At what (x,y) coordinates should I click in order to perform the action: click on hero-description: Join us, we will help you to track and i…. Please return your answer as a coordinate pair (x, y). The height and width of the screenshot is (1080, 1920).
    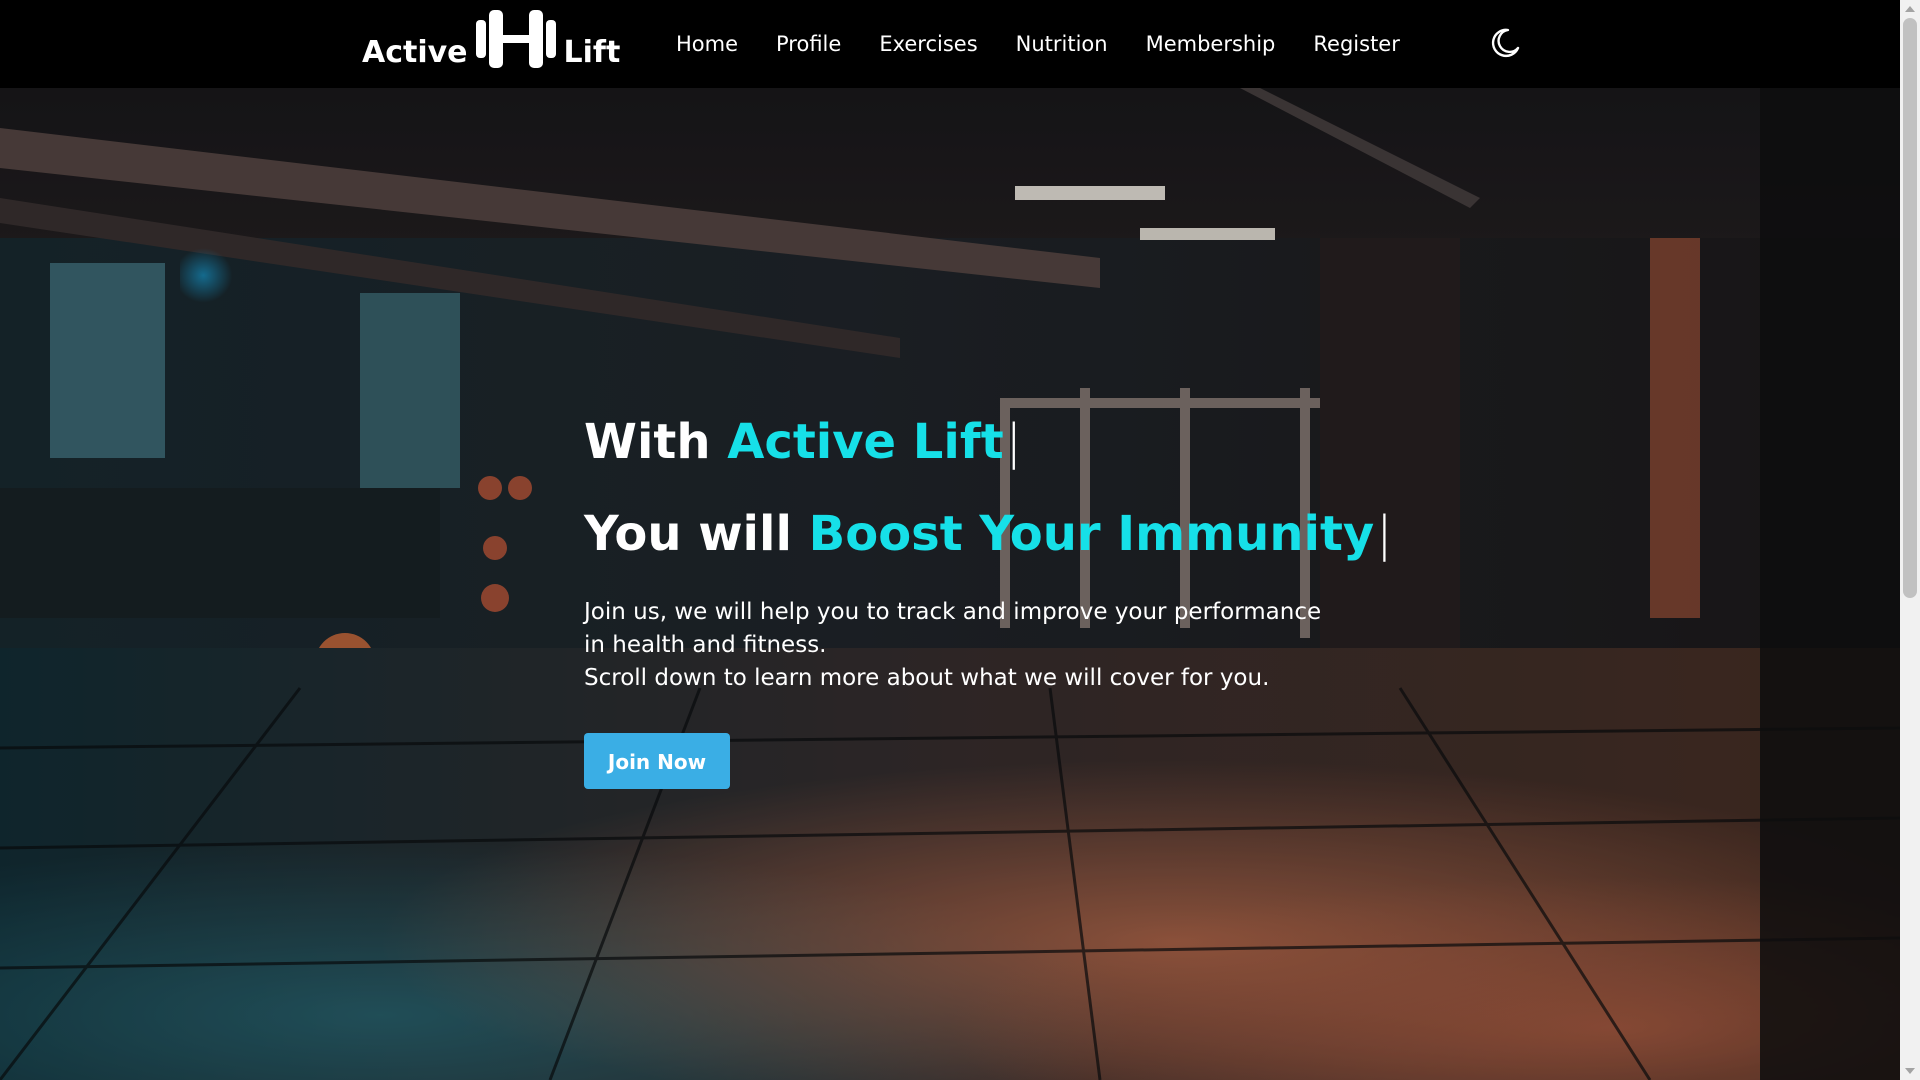
    Looking at the image, I should click on (954, 645).